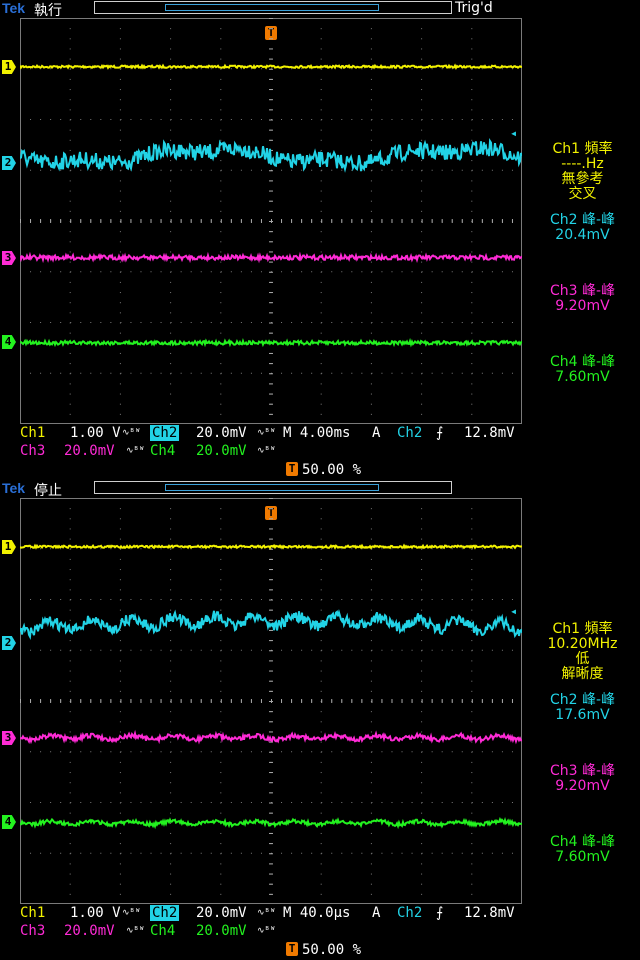 The image size is (640, 960). I want to click on ch2-pk-pk-measurement: Ch2 峰-峰 20.4mV, so click(582, 228).